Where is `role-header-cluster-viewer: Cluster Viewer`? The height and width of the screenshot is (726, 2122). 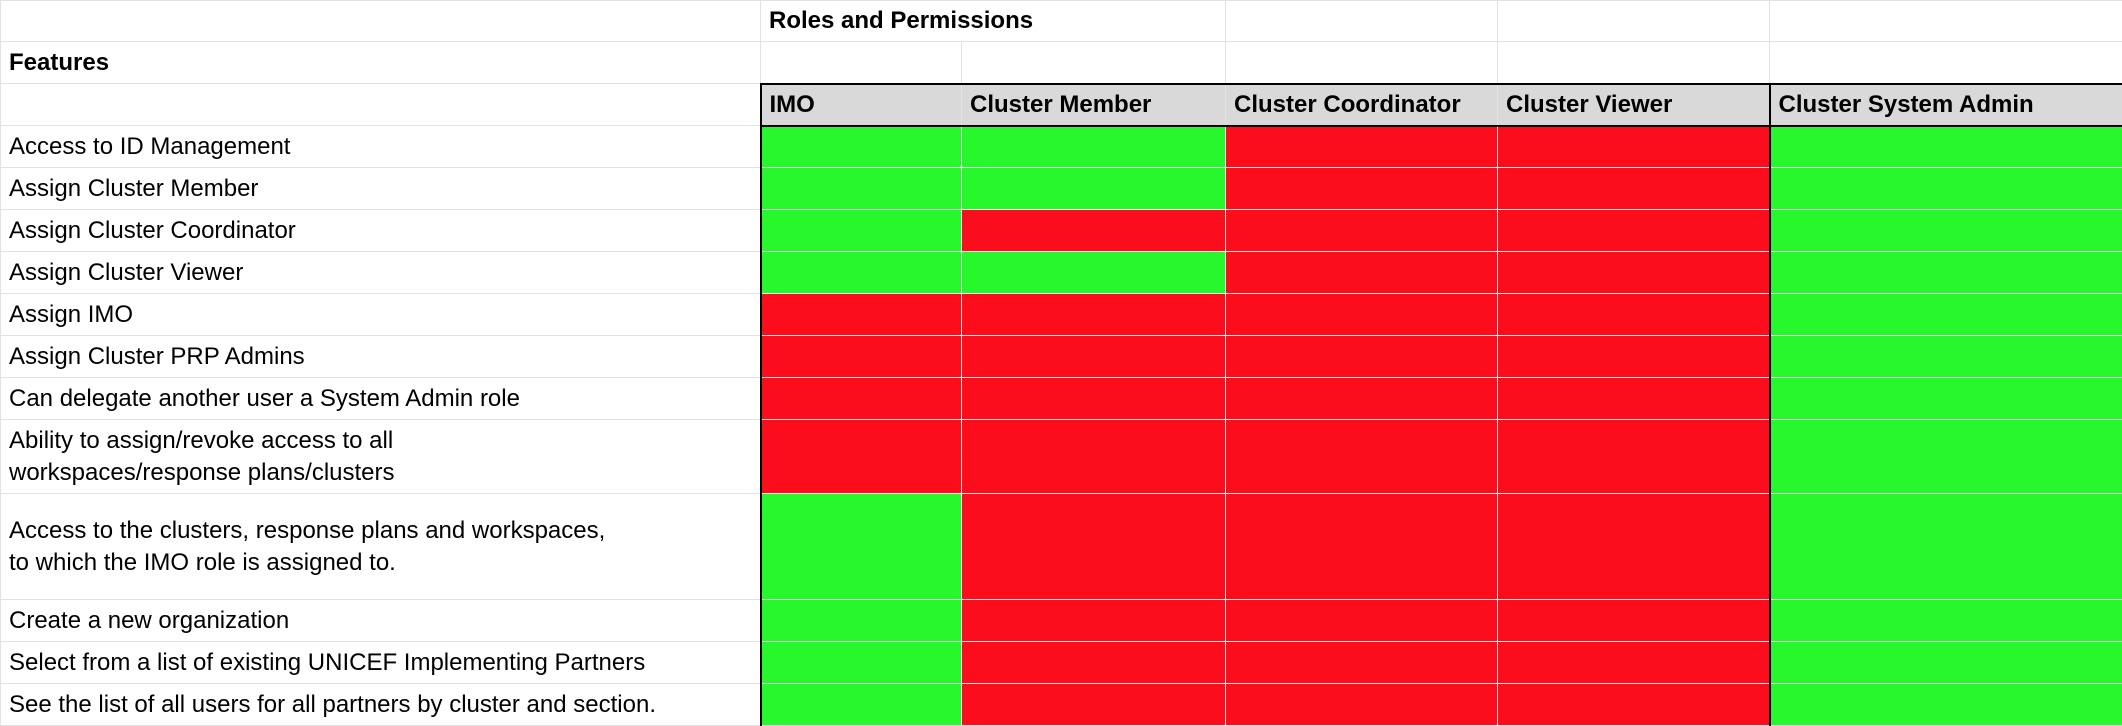
role-header-cluster-viewer: Cluster Viewer is located at coordinates (1633, 104).